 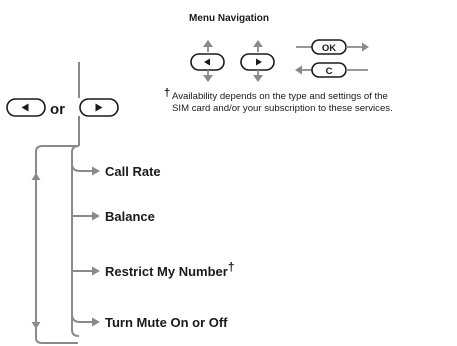 I want to click on ok-key-label: OK, so click(x=329, y=48).